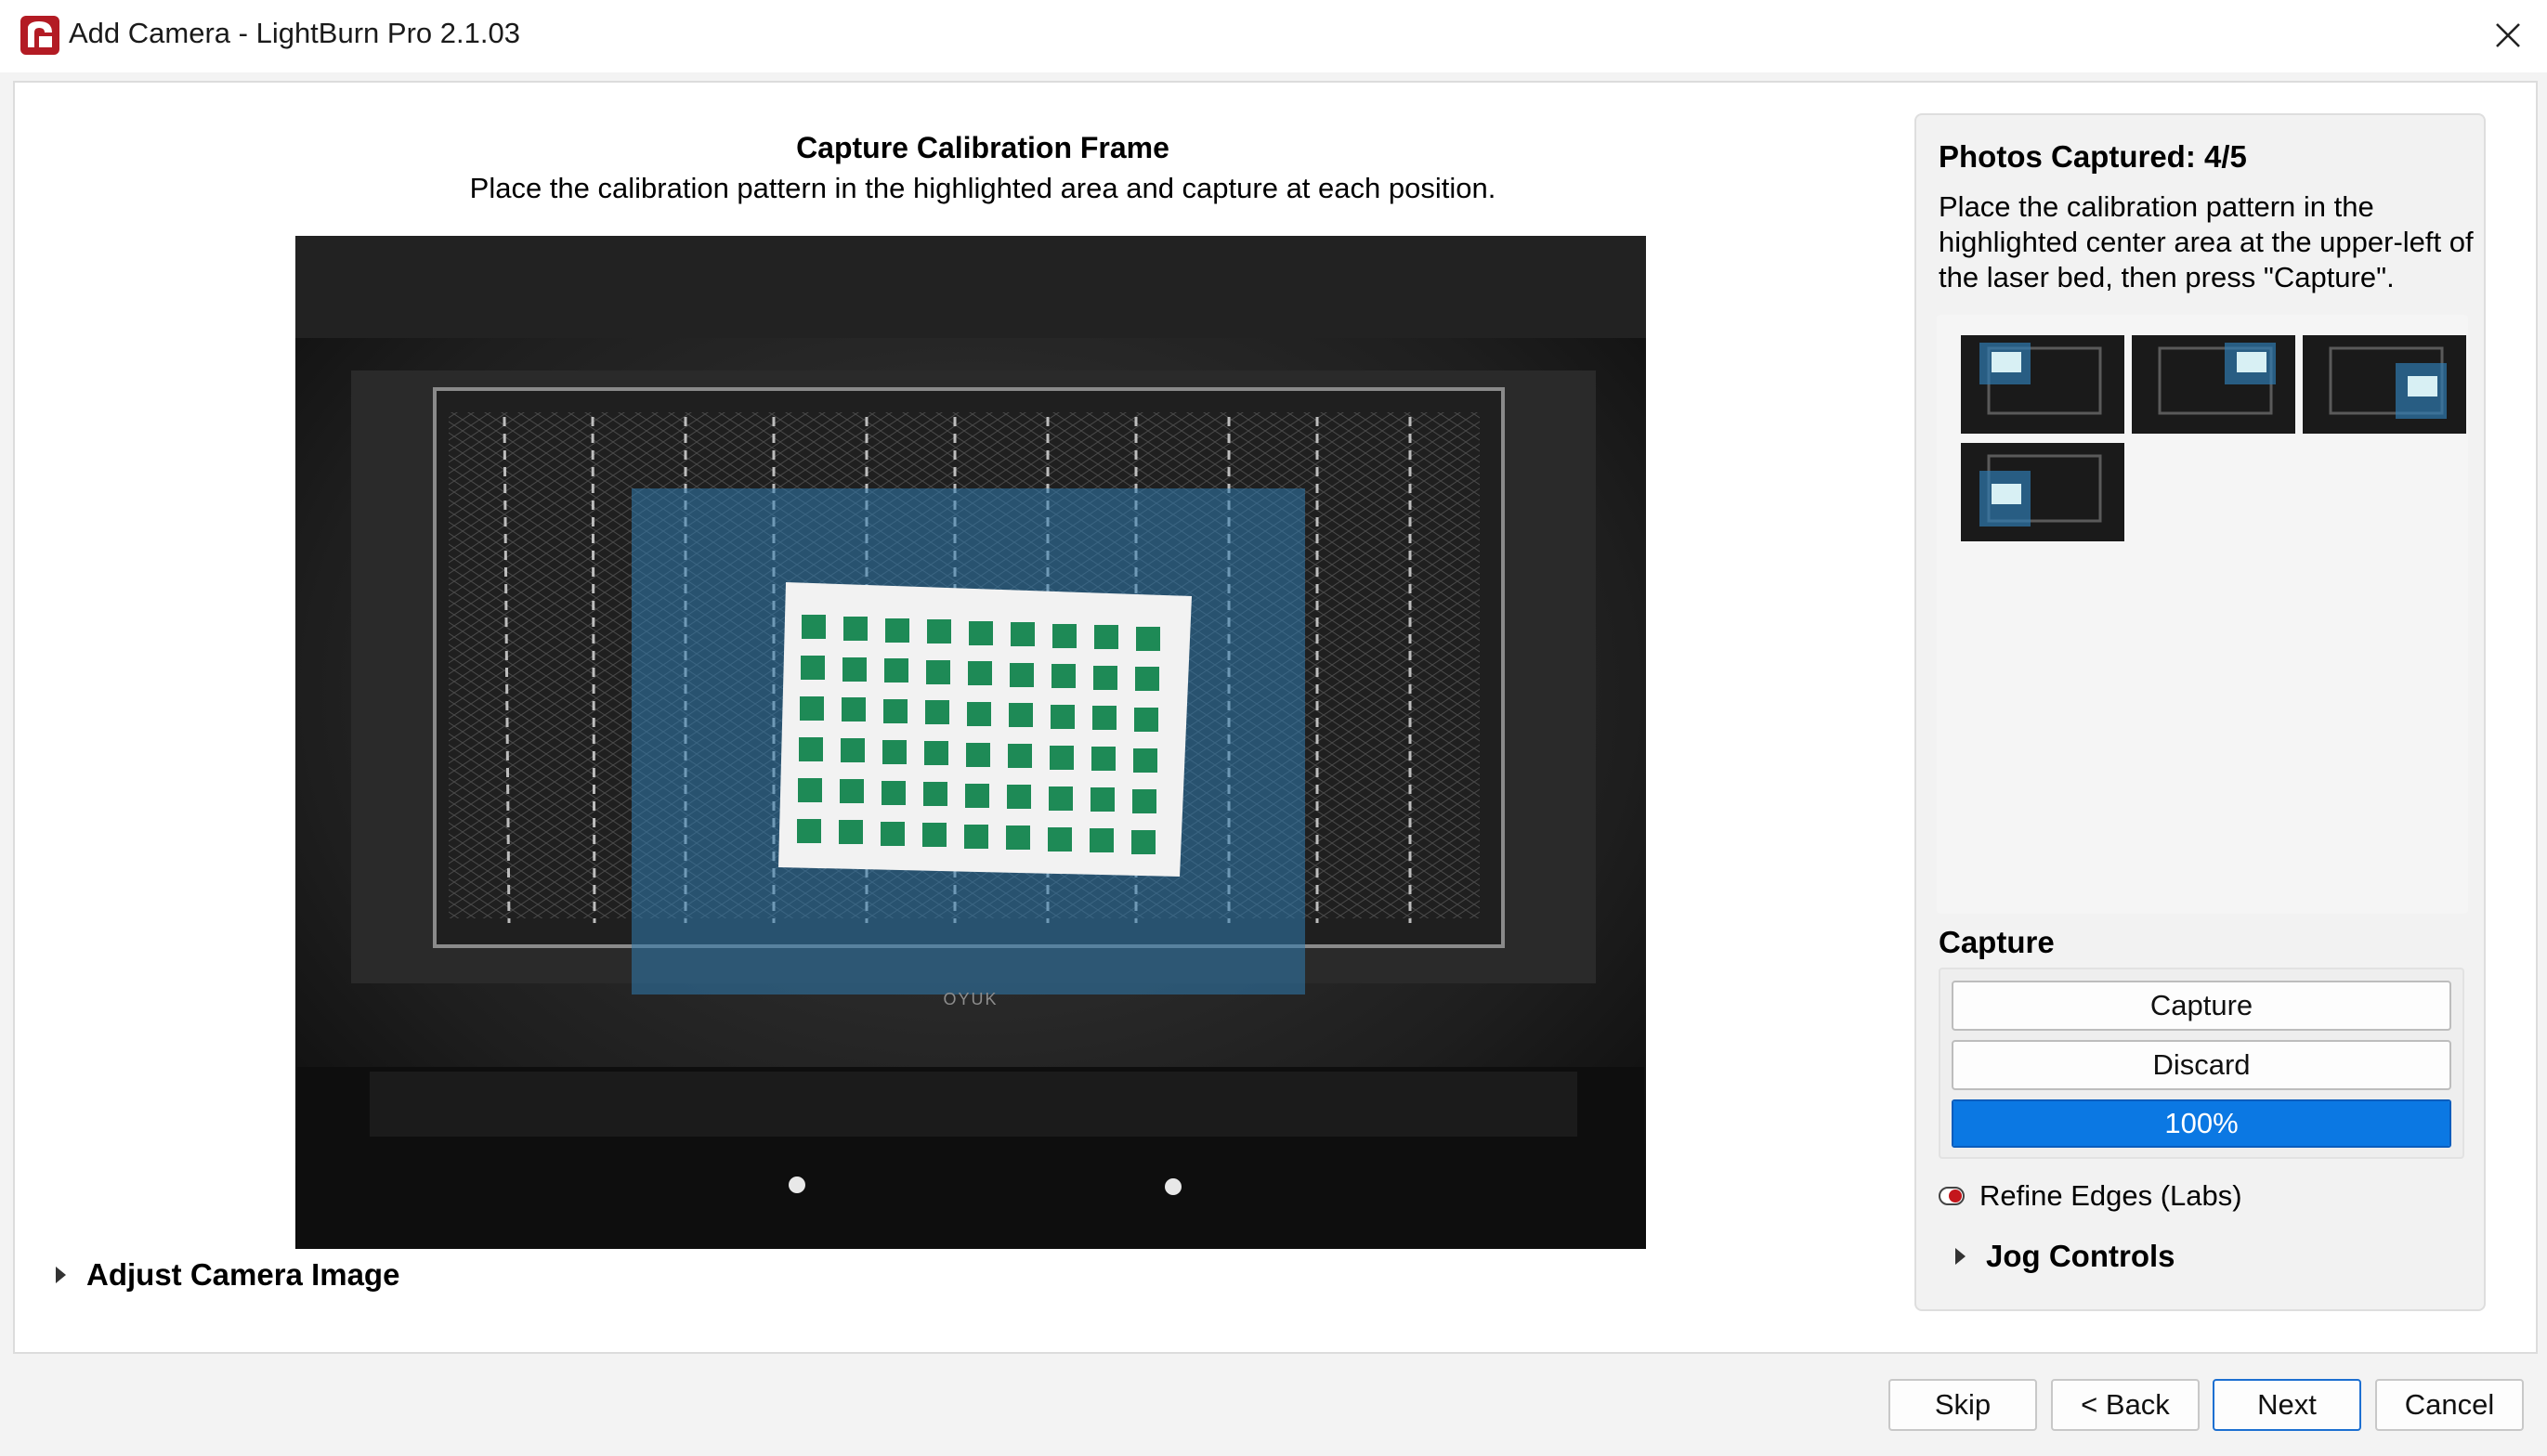 The height and width of the screenshot is (1456, 2547). I want to click on photos-captured-title: Photos Captured: 4/5, so click(2093, 156).